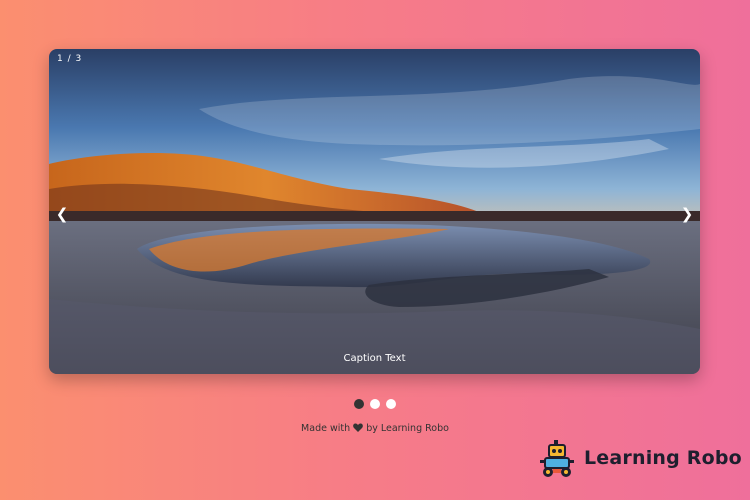 The height and width of the screenshot is (500, 750). I want to click on chevron-left-icon: ❮, so click(62, 214).